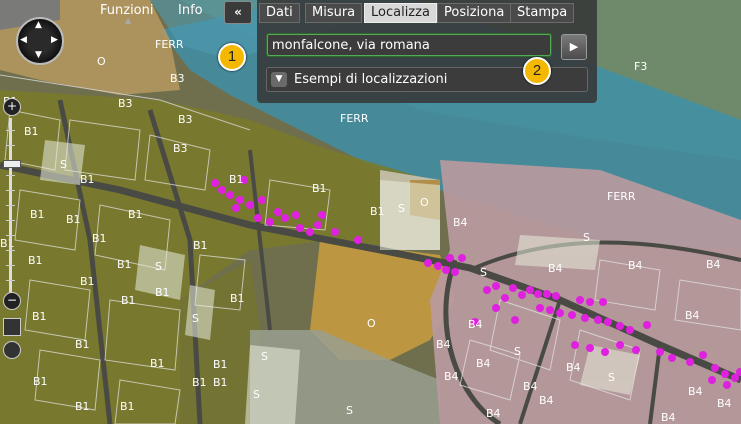  I want to click on pan-right-icon: ▶, so click(54, 40).